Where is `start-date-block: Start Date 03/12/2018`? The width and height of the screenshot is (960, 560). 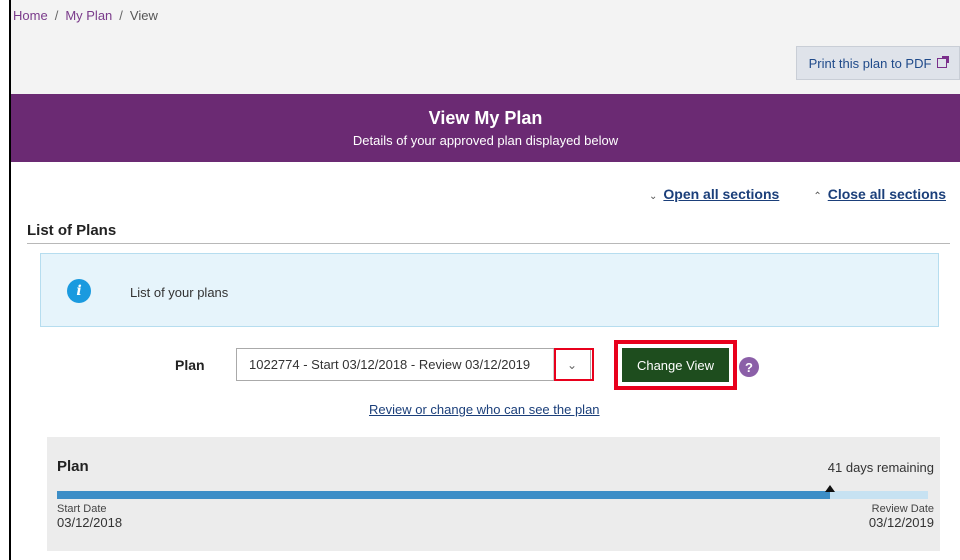
start-date-block: Start Date 03/12/2018 is located at coordinates (89, 516).